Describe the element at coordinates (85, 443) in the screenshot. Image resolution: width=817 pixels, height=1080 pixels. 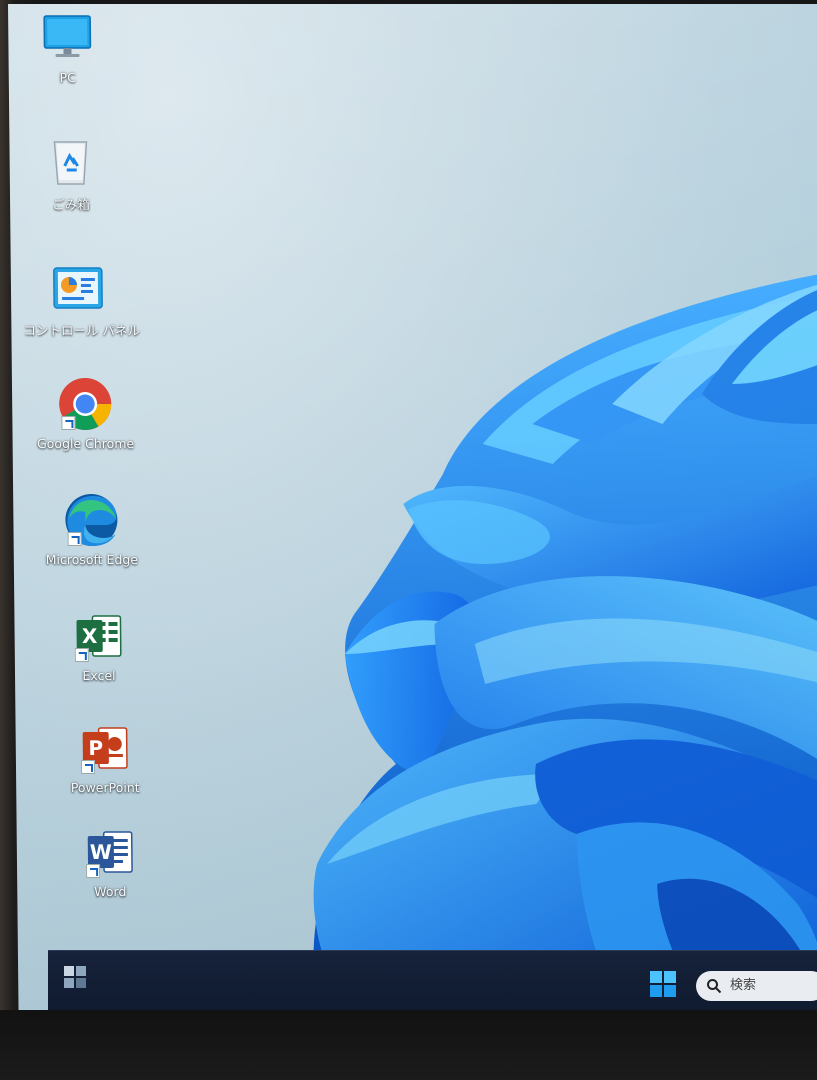
I see `desktop-icon-label: Google Chrome` at that location.